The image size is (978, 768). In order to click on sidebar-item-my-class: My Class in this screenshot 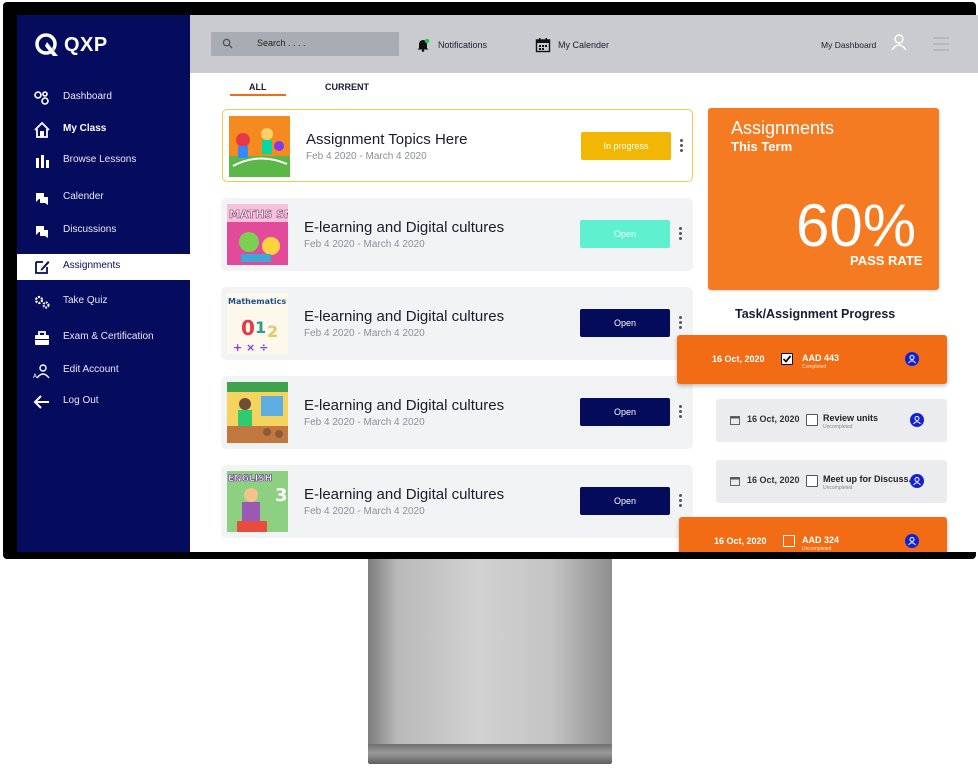, I will do `click(103, 130)`.